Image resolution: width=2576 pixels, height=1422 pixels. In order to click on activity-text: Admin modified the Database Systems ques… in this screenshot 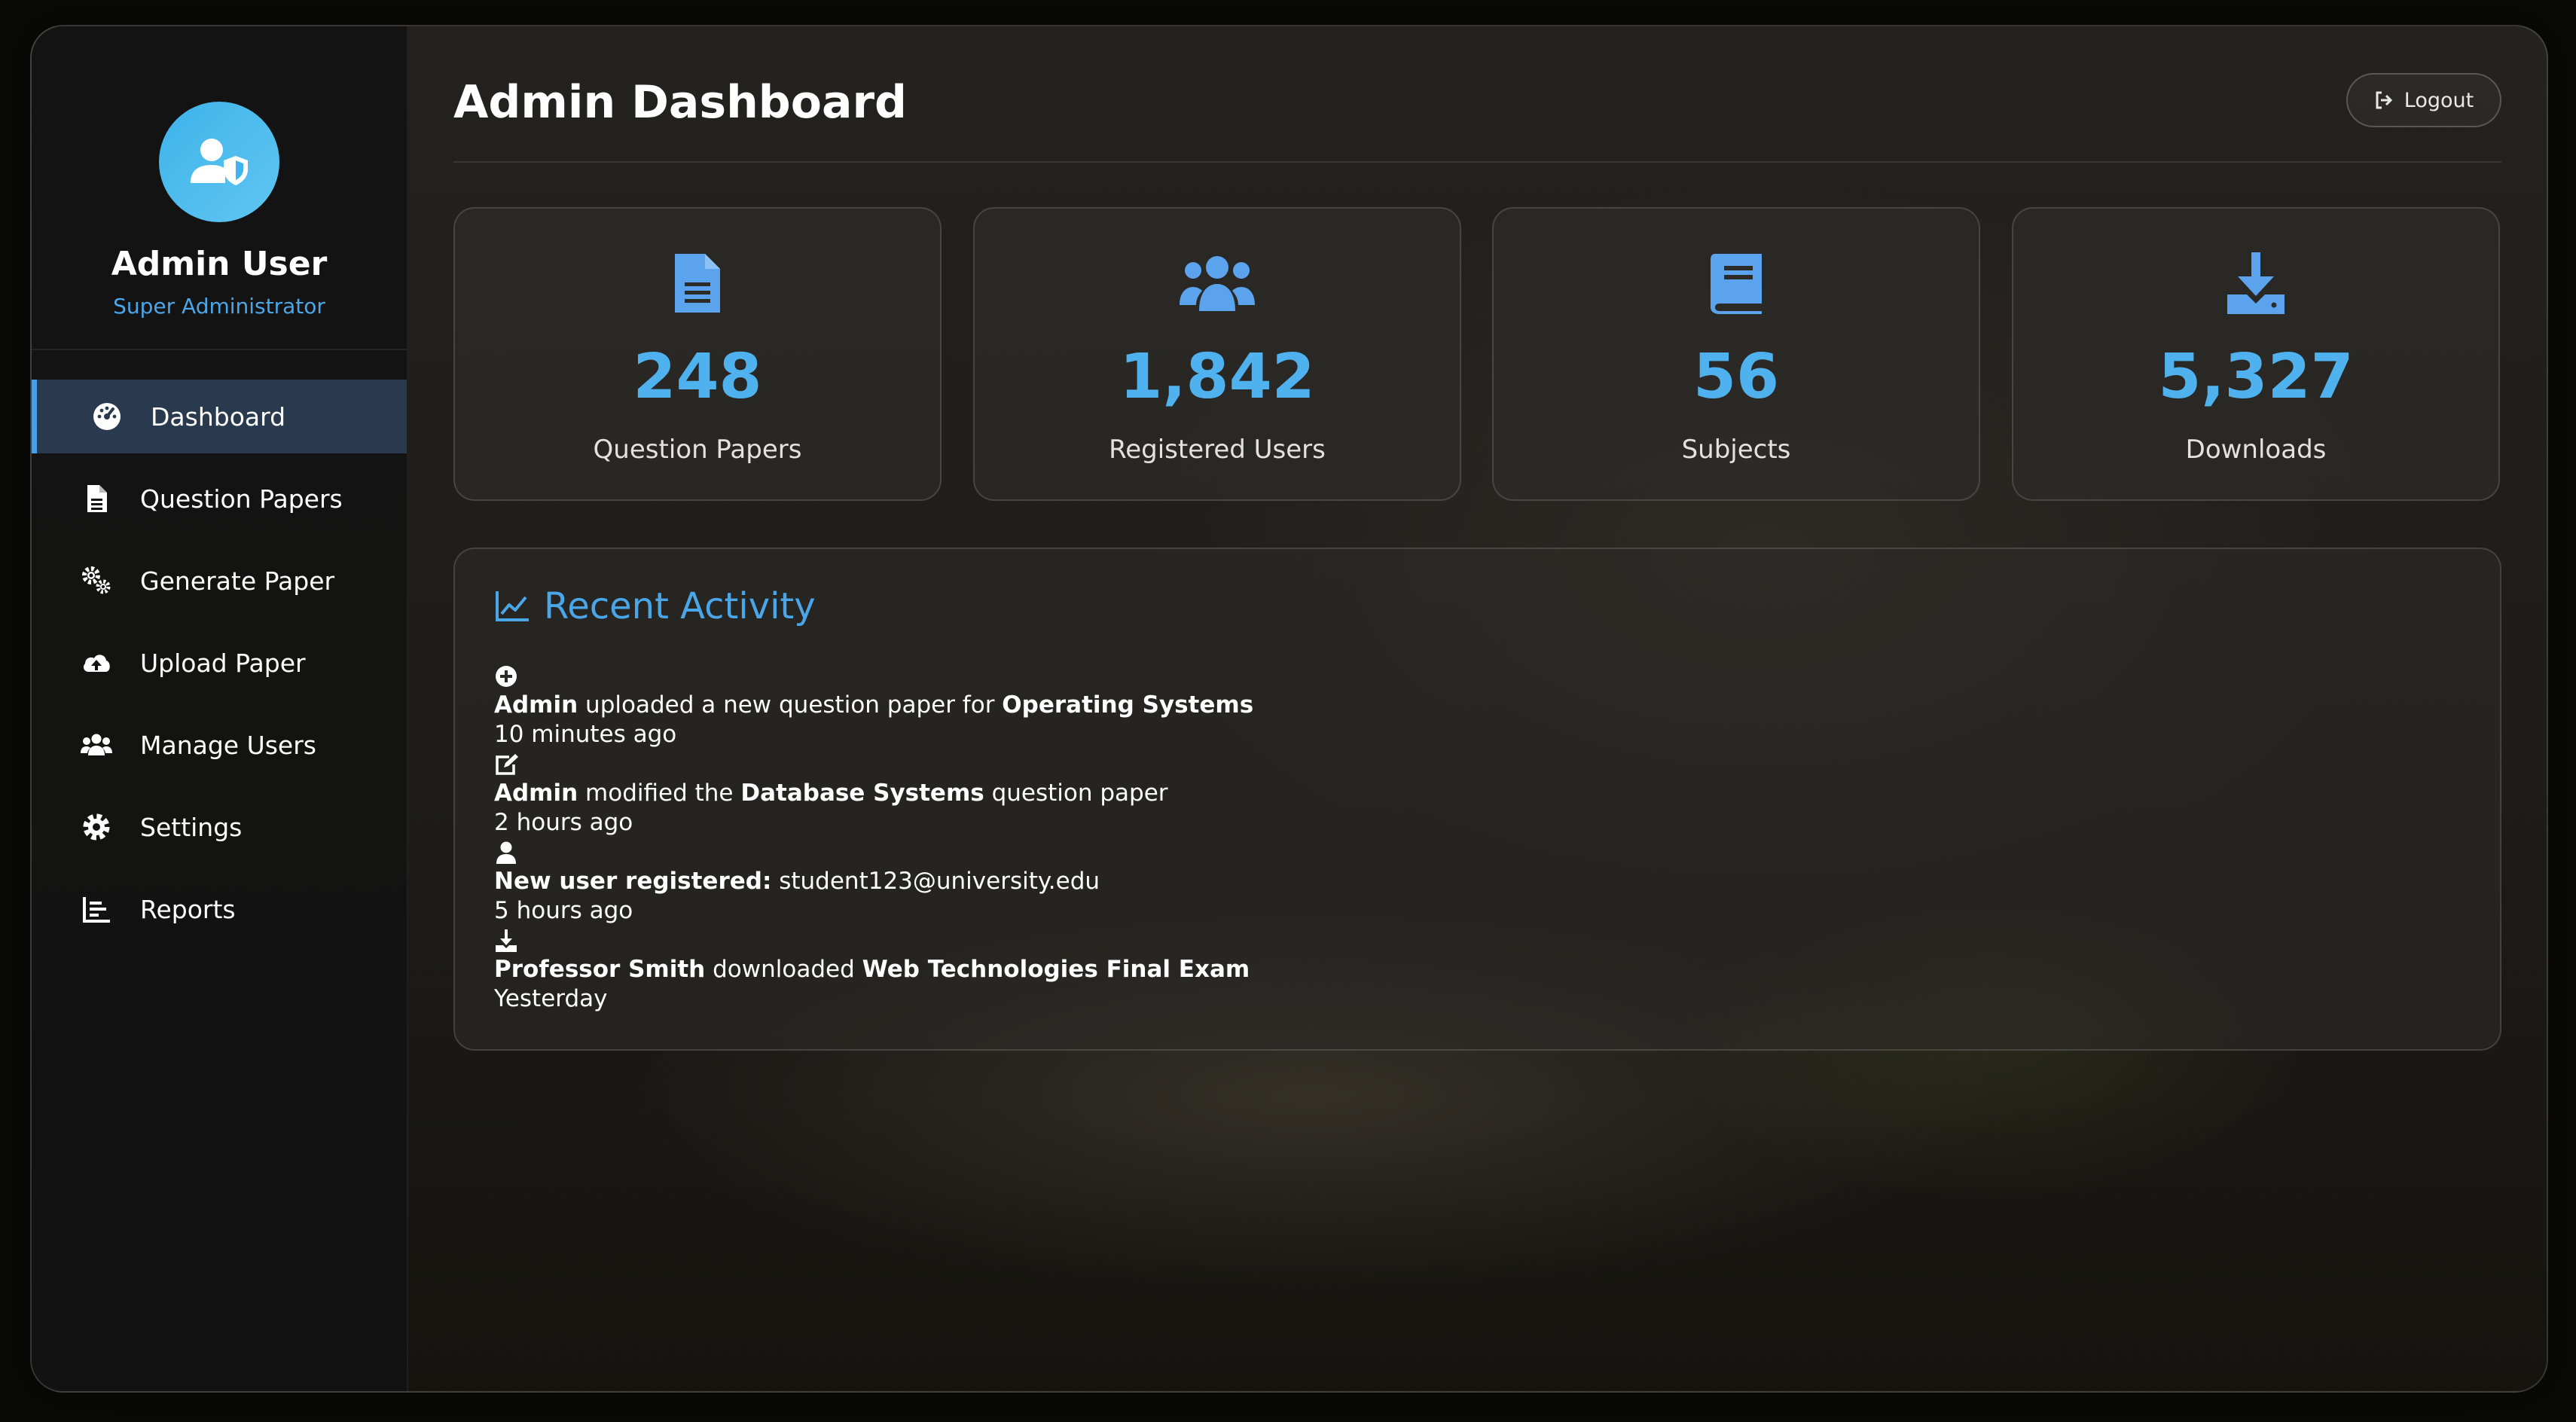, I will do `click(831, 794)`.